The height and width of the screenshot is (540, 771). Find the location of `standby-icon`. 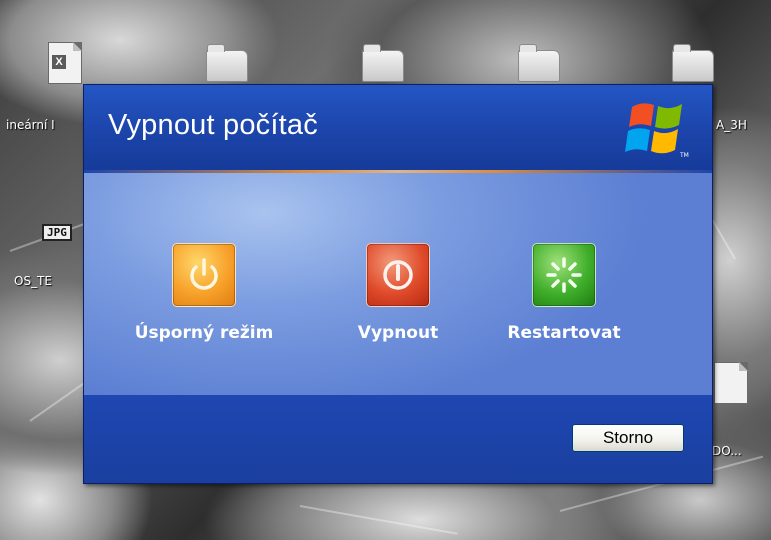

standby-icon is located at coordinates (204, 274).